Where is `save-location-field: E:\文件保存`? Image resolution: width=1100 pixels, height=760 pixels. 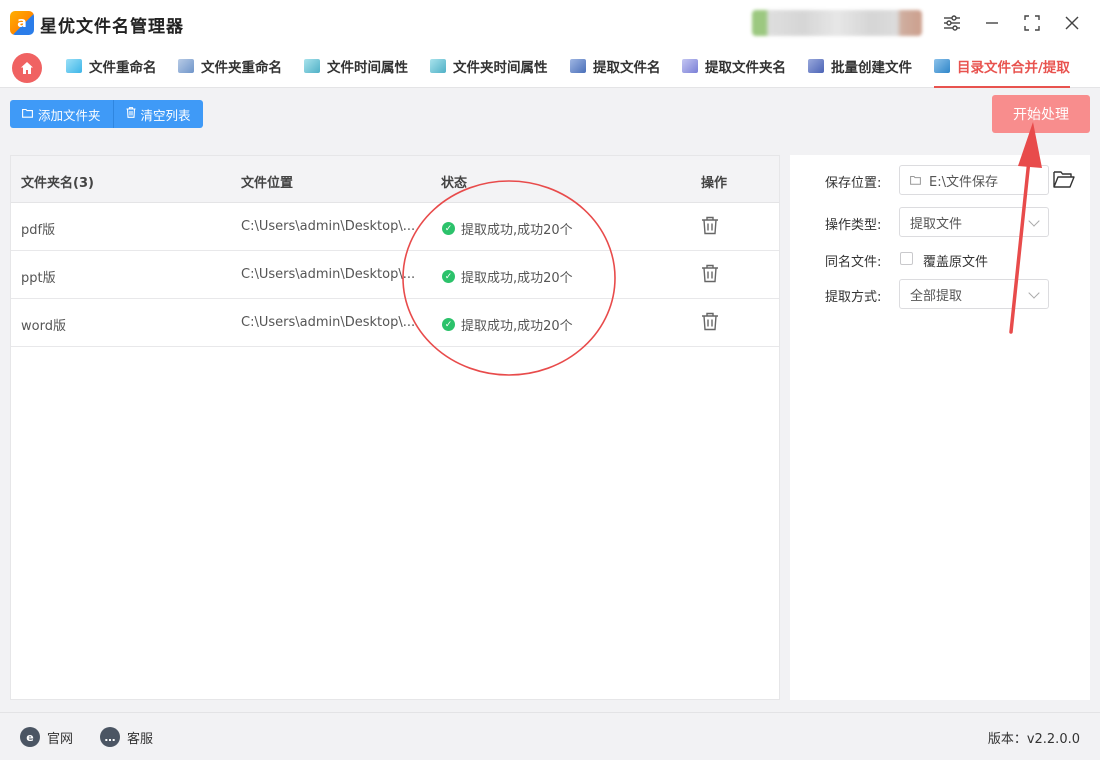
save-location-field: E:\文件保存 is located at coordinates (974, 180).